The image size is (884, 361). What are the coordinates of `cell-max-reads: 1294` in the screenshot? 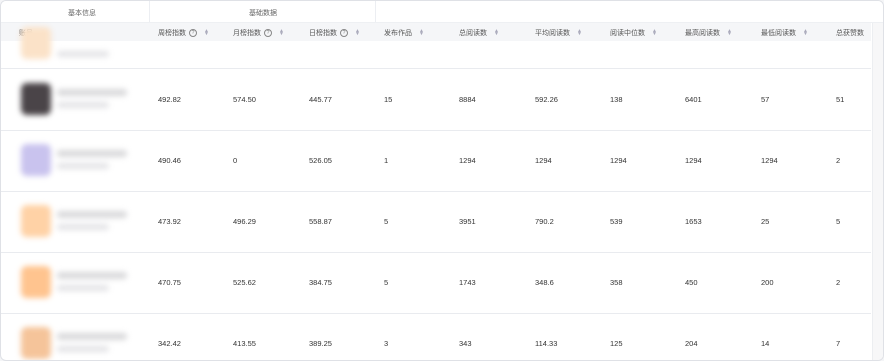 It's located at (693, 160).